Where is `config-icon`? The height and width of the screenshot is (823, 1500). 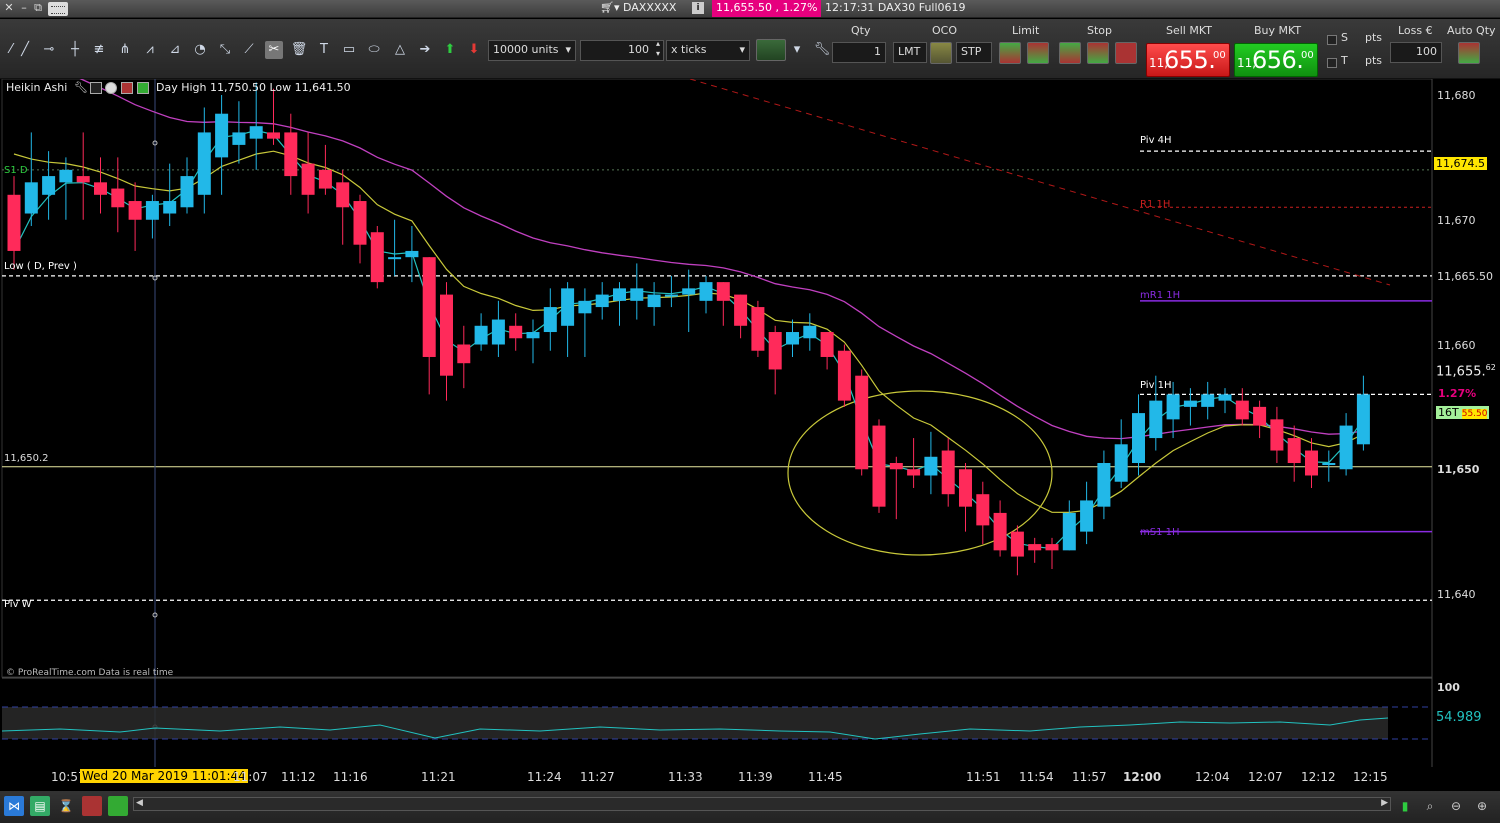 config-icon is located at coordinates (143, 88).